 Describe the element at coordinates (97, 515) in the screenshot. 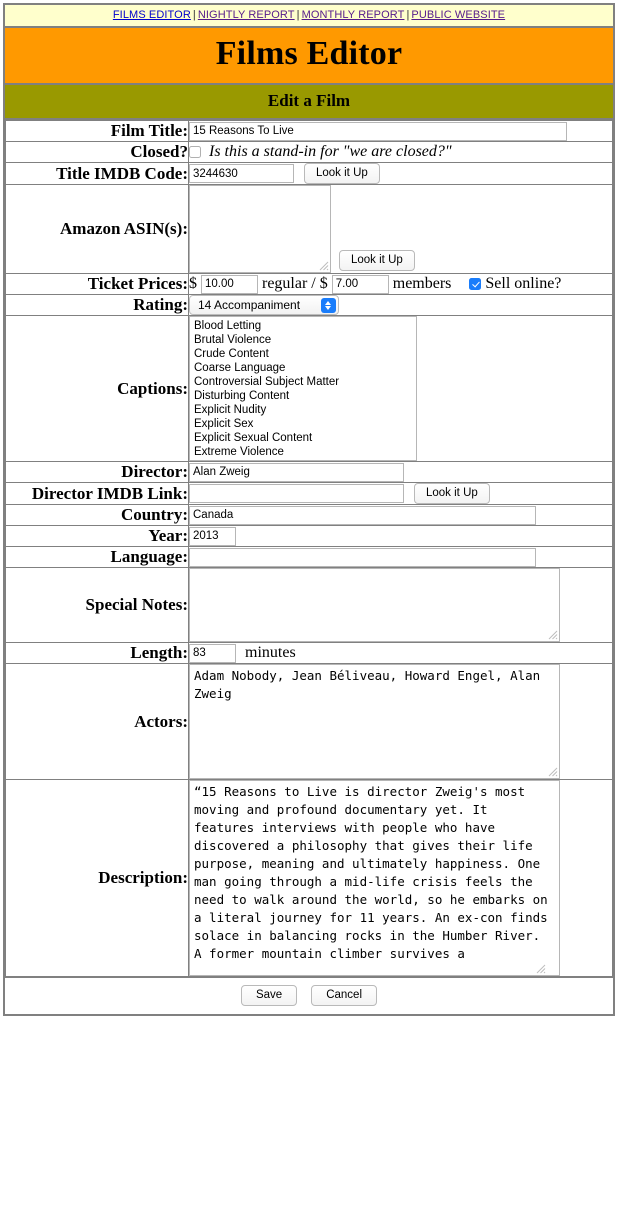

I see `label-country: Country:` at that location.